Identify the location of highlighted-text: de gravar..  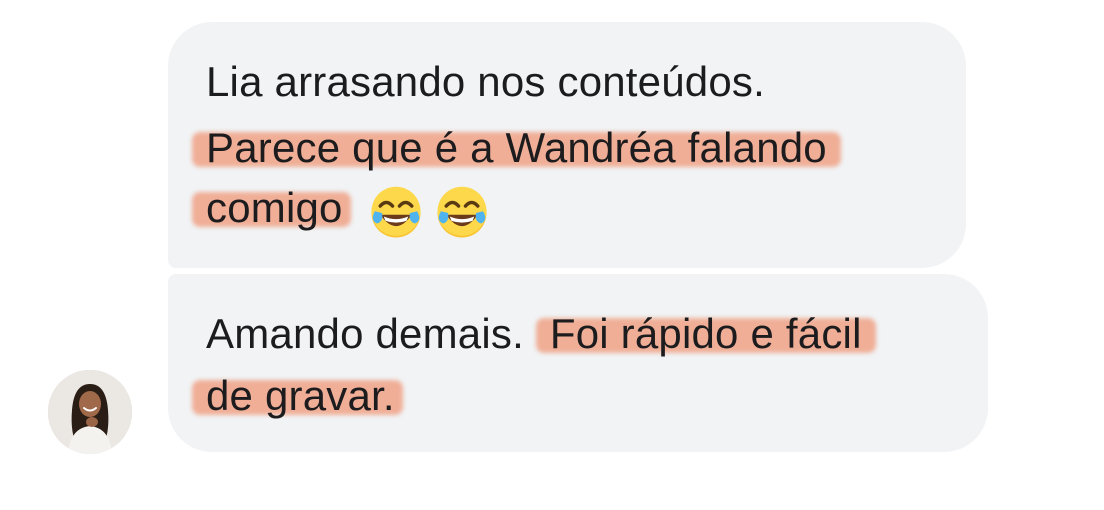
(300, 395).